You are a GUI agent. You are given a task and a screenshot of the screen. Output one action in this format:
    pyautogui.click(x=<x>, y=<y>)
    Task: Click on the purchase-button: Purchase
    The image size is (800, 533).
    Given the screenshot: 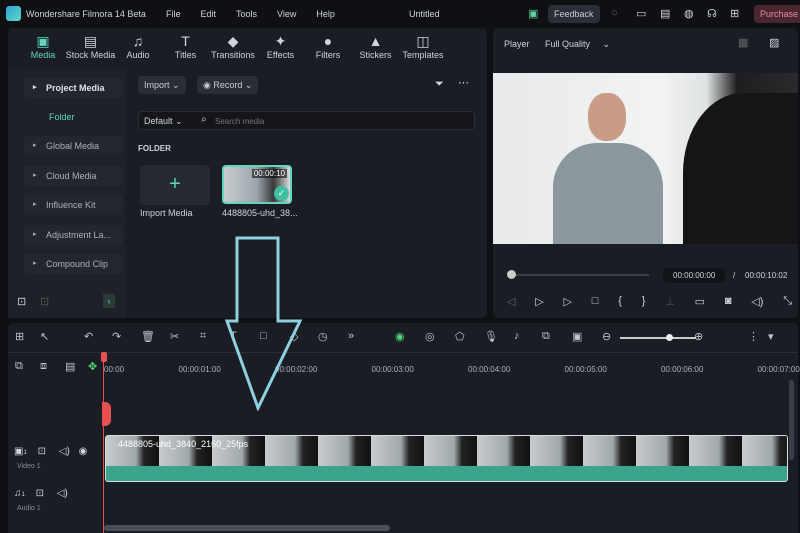 What is the action you would take?
    pyautogui.click(x=777, y=14)
    